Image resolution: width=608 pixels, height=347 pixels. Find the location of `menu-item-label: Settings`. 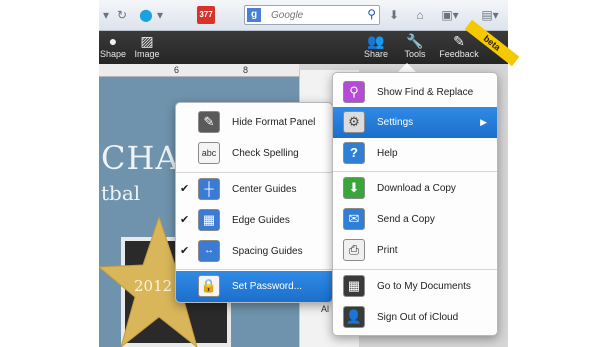

menu-item-label: Settings is located at coordinates (395, 122).